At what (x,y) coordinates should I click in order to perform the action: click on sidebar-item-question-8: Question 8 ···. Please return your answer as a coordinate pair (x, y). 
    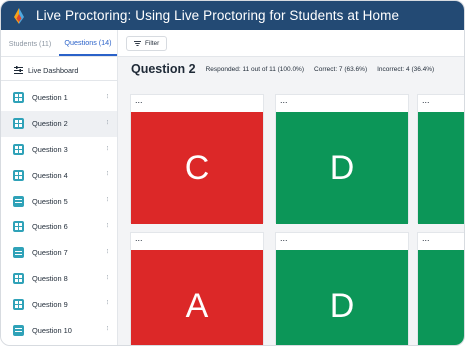
    Looking at the image, I should click on (59, 279).